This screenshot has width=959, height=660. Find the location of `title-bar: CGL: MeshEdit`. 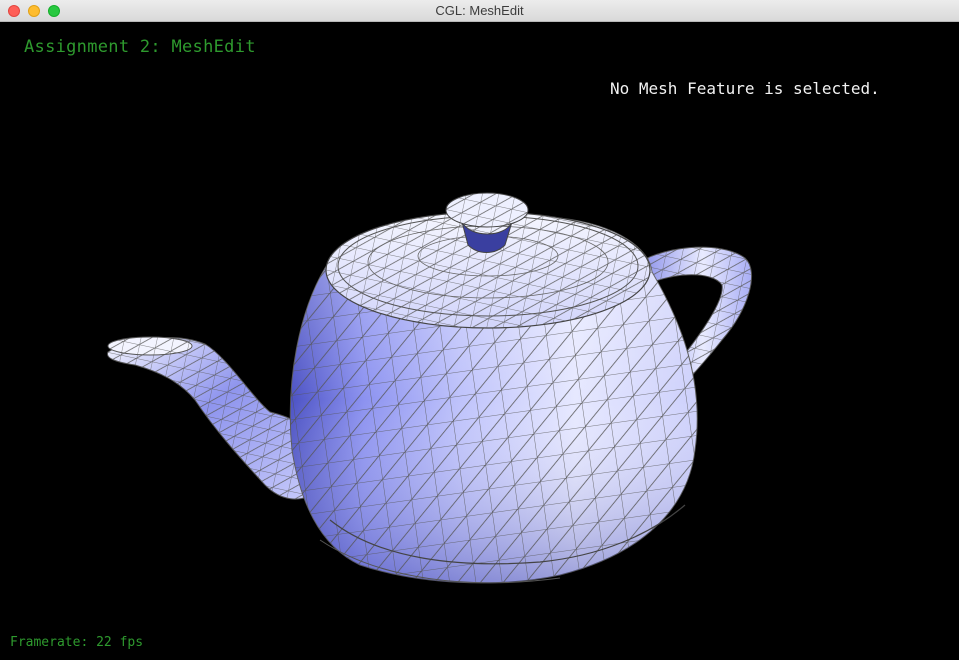

title-bar: CGL: MeshEdit is located at coordinates (479, 11).